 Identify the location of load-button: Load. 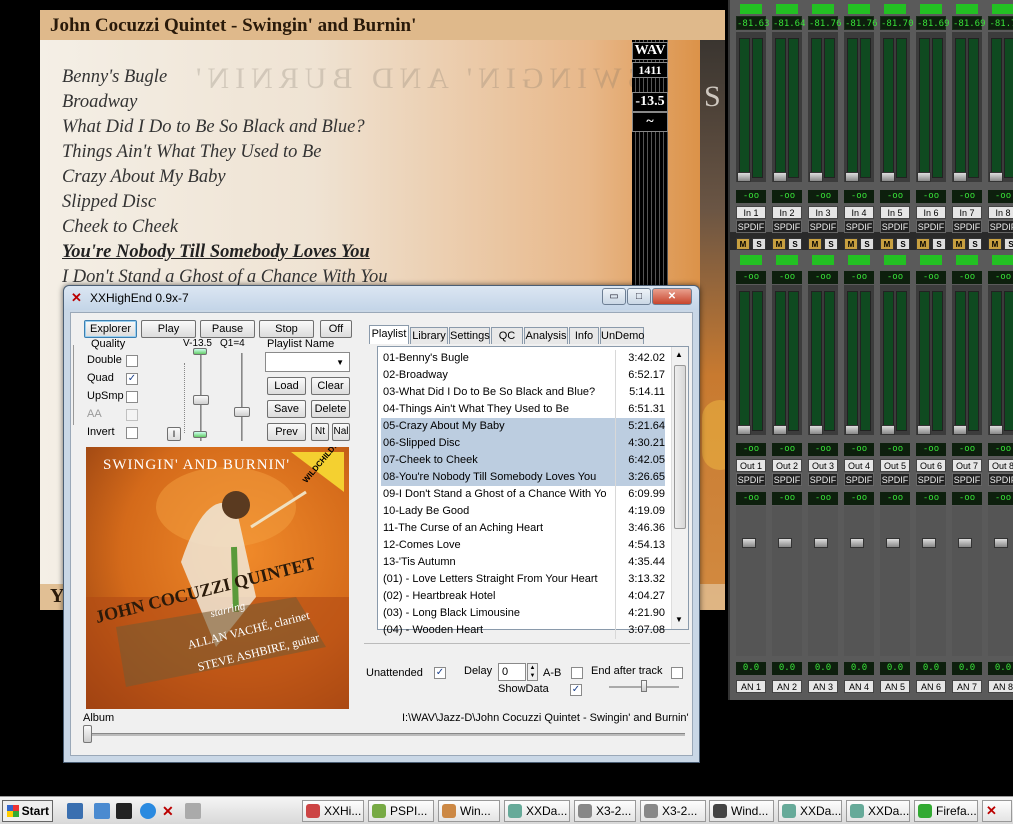
(286, 386).